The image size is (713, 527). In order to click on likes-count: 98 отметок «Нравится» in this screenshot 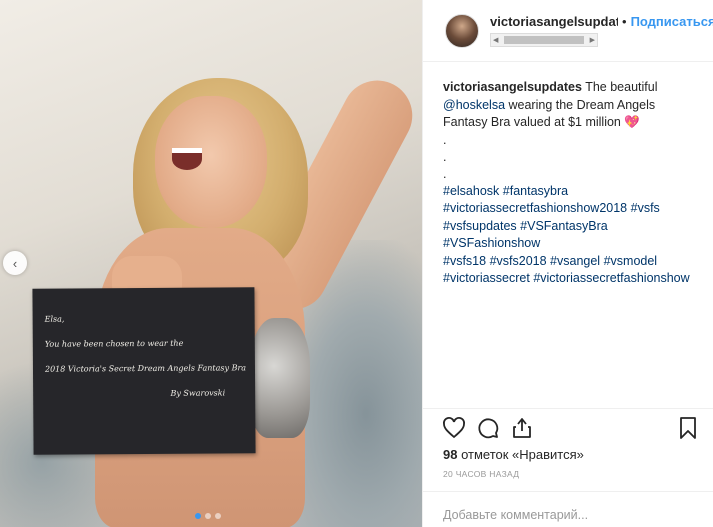, I will do `click(568, 450)`.